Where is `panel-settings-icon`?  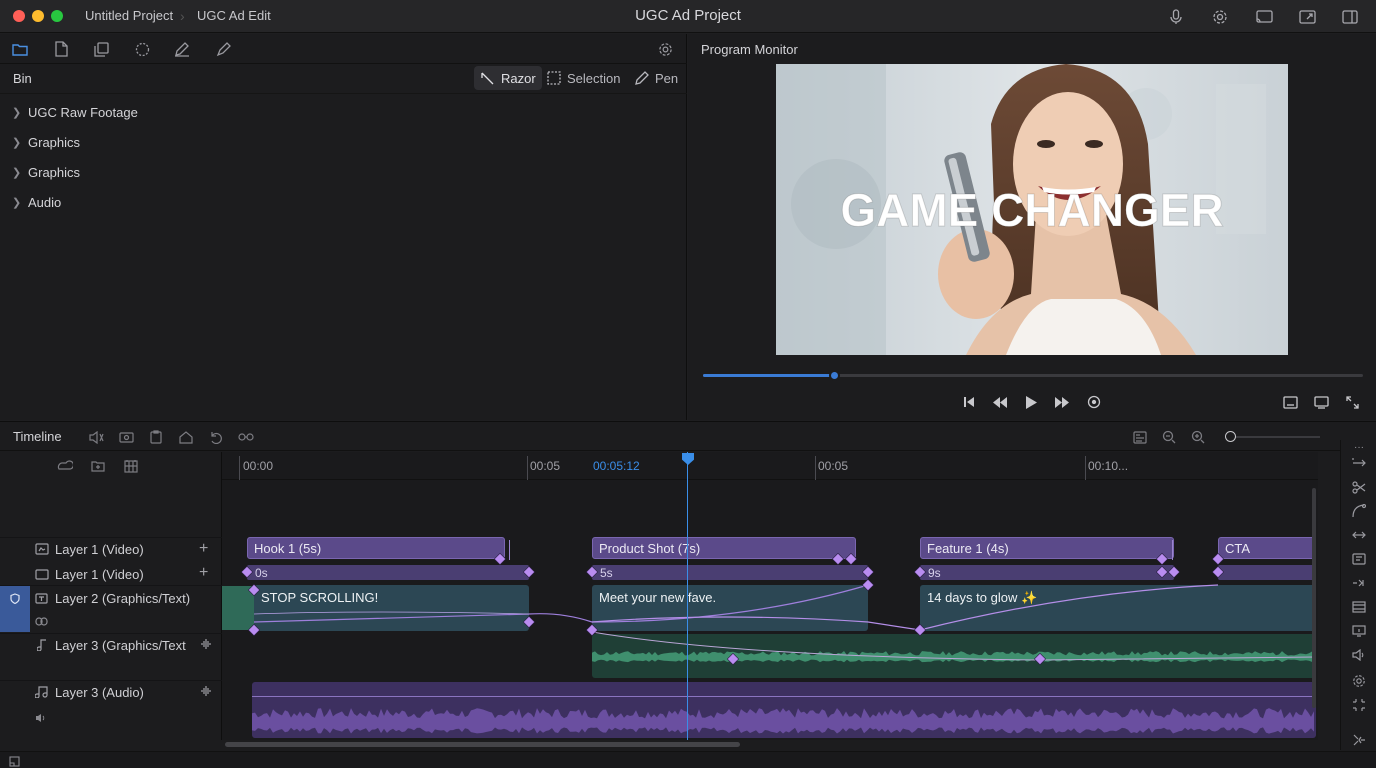
panel-settings-icon is located at coordinates (665, 49).